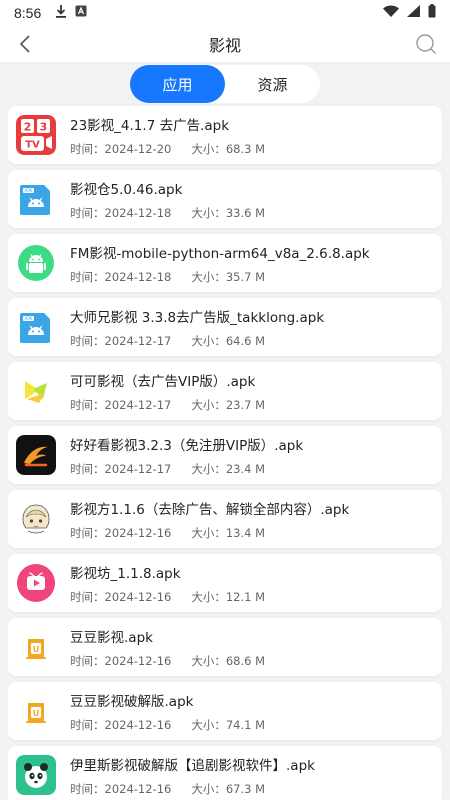 This screenshot has width=450, height=800. Describe the element at coordinates (61, 13) in the screenshot. I see `download-icon` at that location.